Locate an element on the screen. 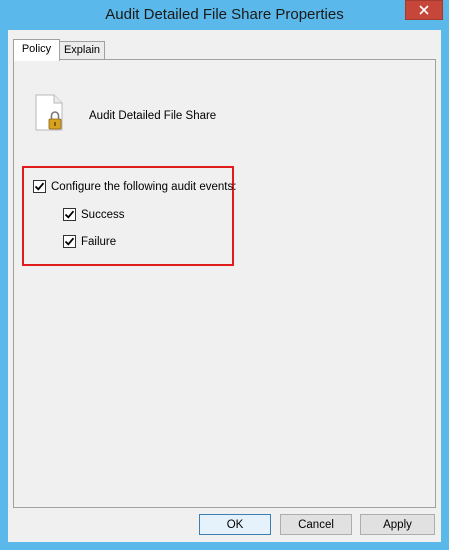 This screenshot has width=449, height=550. success-option: Success is located at coordinates (93, 214).